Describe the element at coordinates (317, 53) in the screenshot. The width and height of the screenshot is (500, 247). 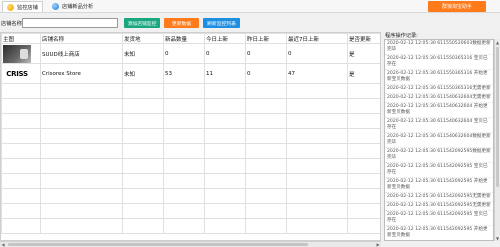
I see `cell-last7: 0` at that location.